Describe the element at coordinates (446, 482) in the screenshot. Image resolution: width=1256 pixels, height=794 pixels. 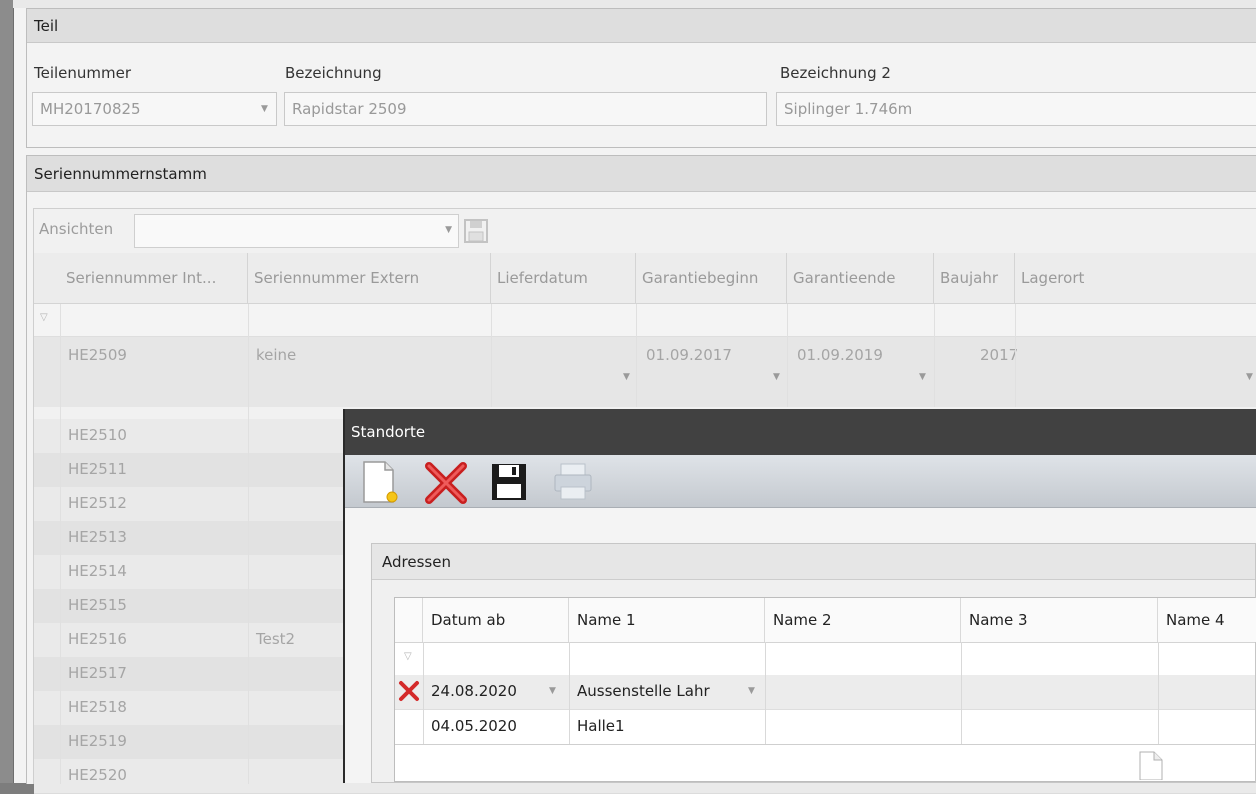
I see `delete-x-icon` at that location.